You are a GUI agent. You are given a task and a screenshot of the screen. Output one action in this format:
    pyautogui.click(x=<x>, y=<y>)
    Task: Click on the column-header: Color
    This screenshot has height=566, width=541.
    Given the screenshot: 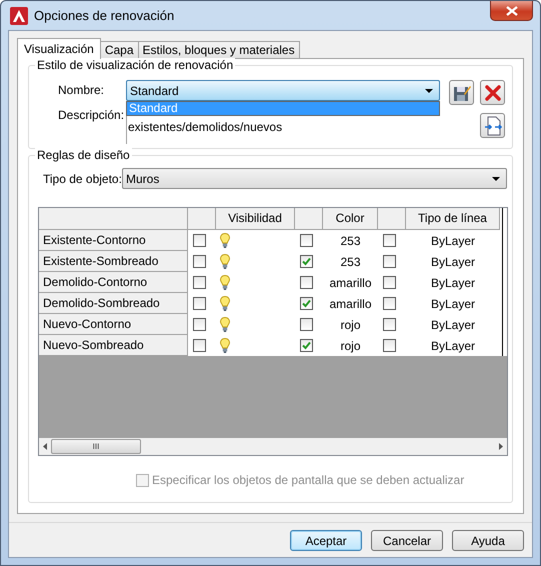 What is the action you would take?
    pyautogui.click(x=350, y=219)
    